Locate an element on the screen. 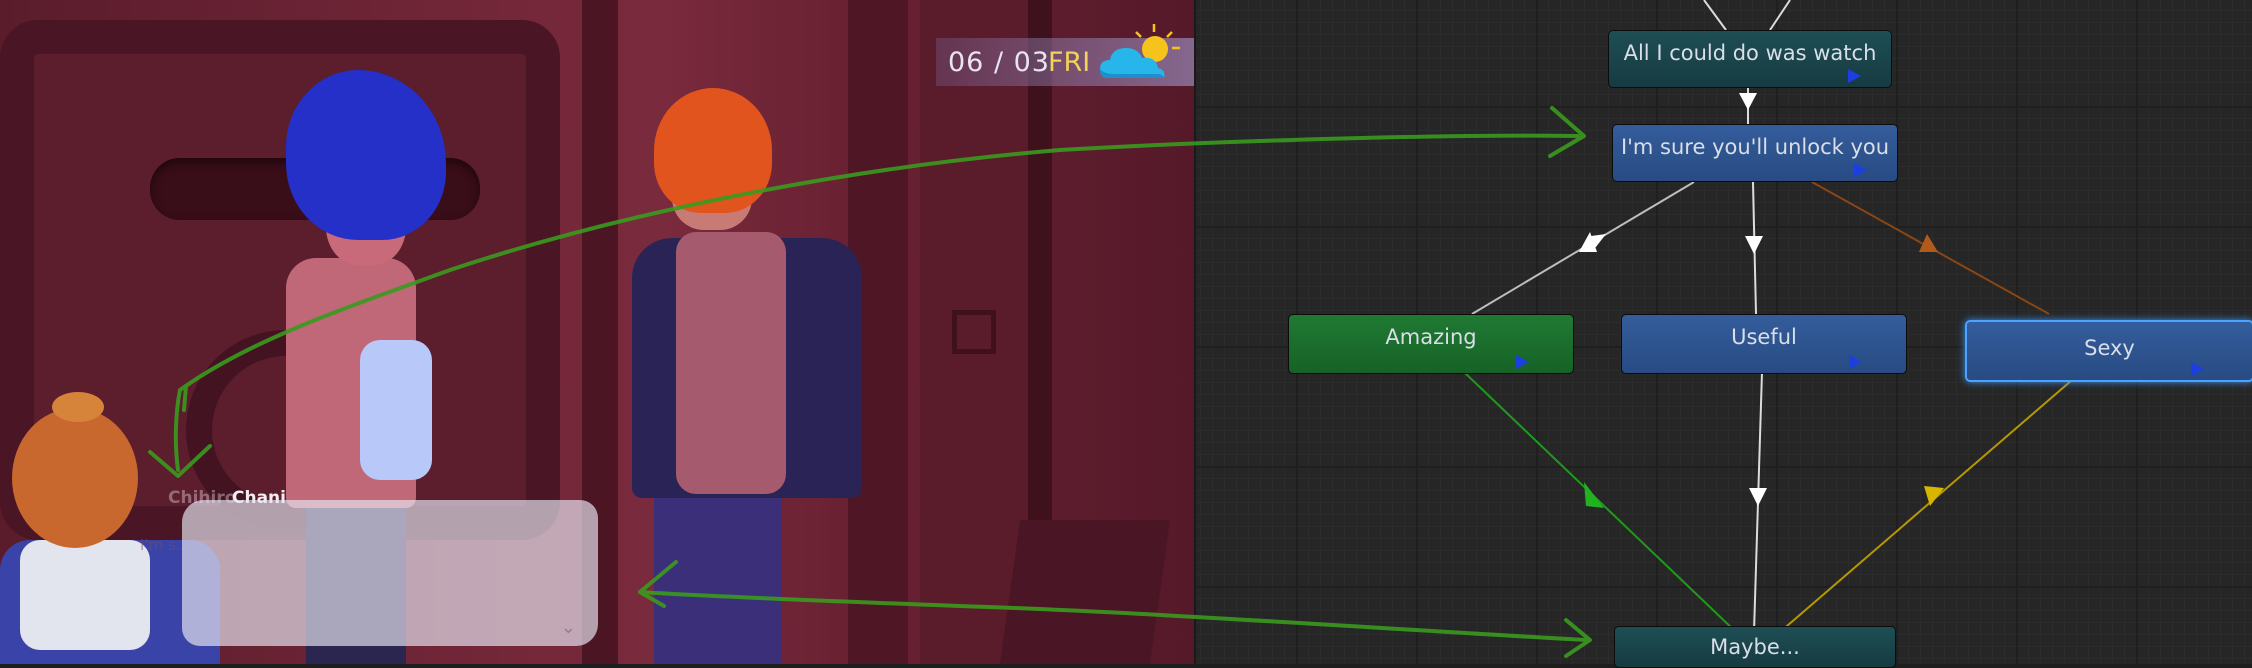  partly-cloudy-sun-icon is located at coordinates (1140, 51).